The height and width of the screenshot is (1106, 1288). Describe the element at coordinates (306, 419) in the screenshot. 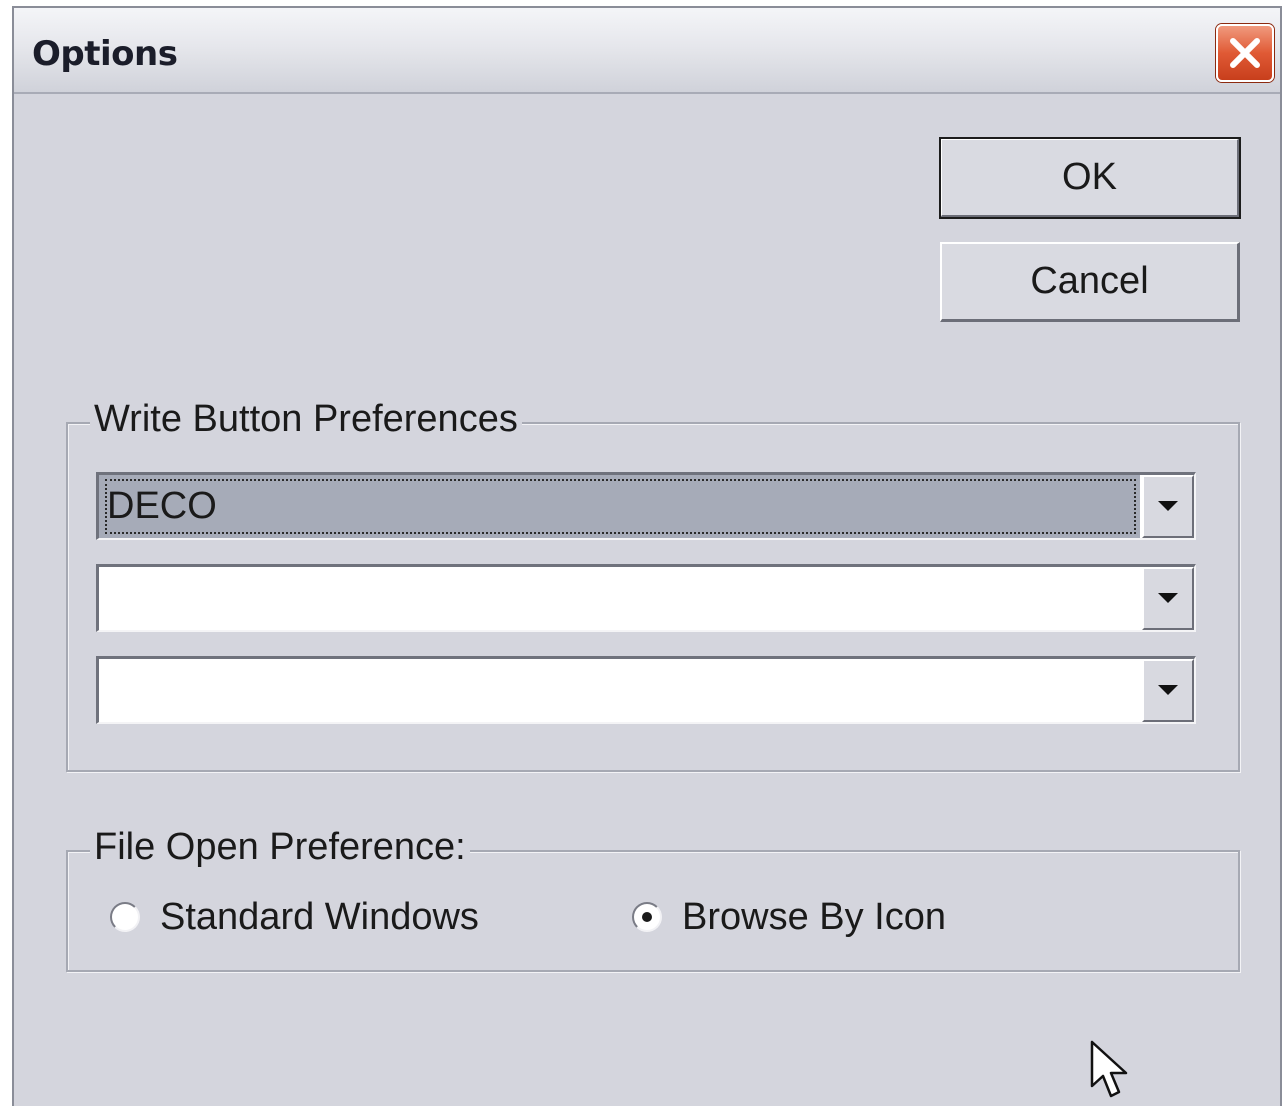

I see `write-button-preferences-legend: Write Button Preferences` at that location.